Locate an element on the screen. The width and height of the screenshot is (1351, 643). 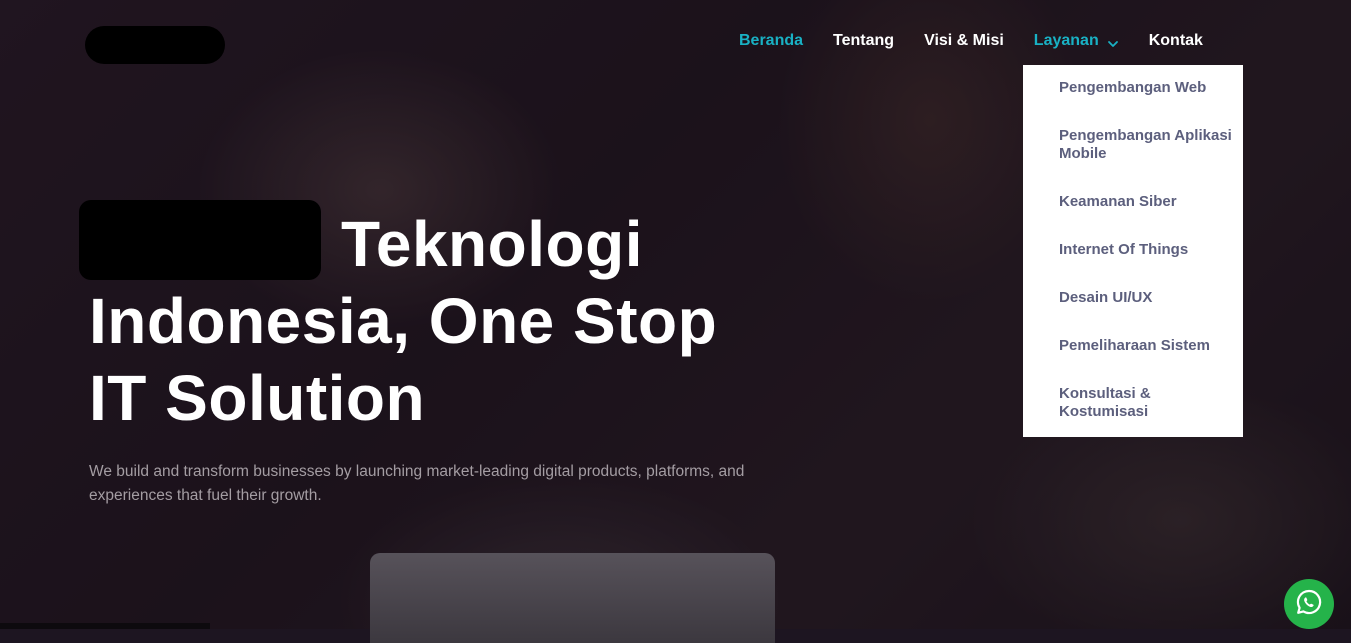
dropdown-item-konsultasi: Konsultasi & Kostumisasi is located at coordinates (1133, 403).